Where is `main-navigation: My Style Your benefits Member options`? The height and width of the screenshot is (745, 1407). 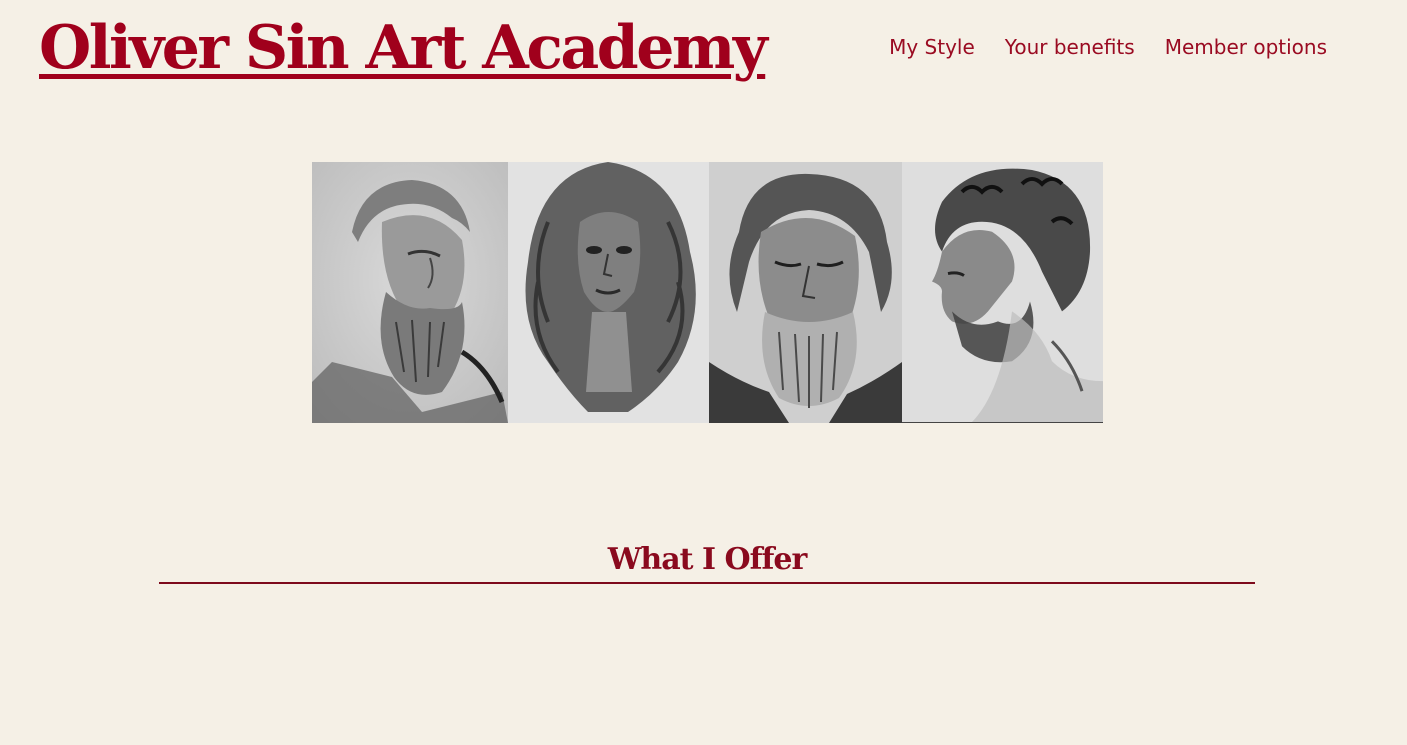
main-navigation: My Style Your benefits Member options is located at coordinates (1108, 47).